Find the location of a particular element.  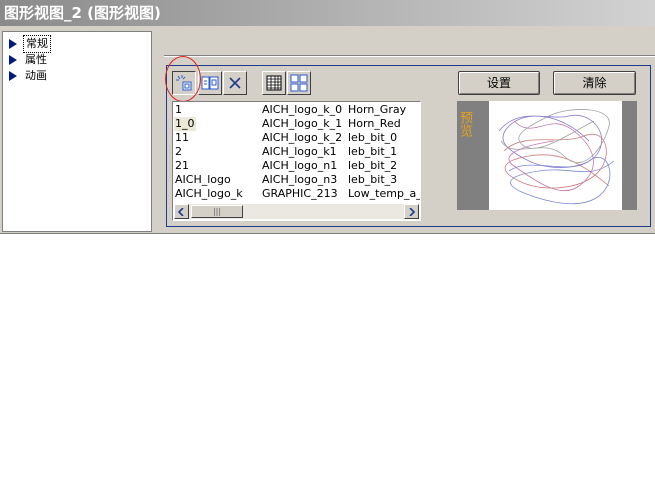

list-item-selected: 1_0 is located at coordinates (185, 124).